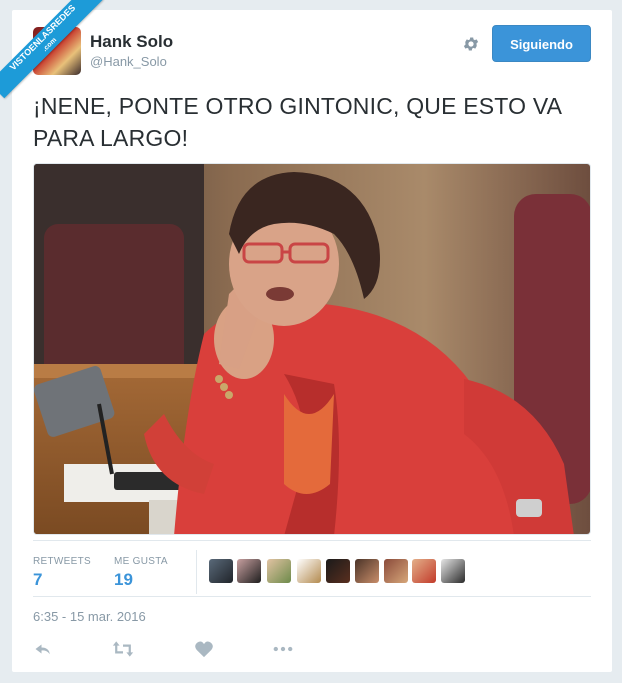 The height and width of the screenshot is (683, 622). I want to click on reply-icon, so click(43, 649).